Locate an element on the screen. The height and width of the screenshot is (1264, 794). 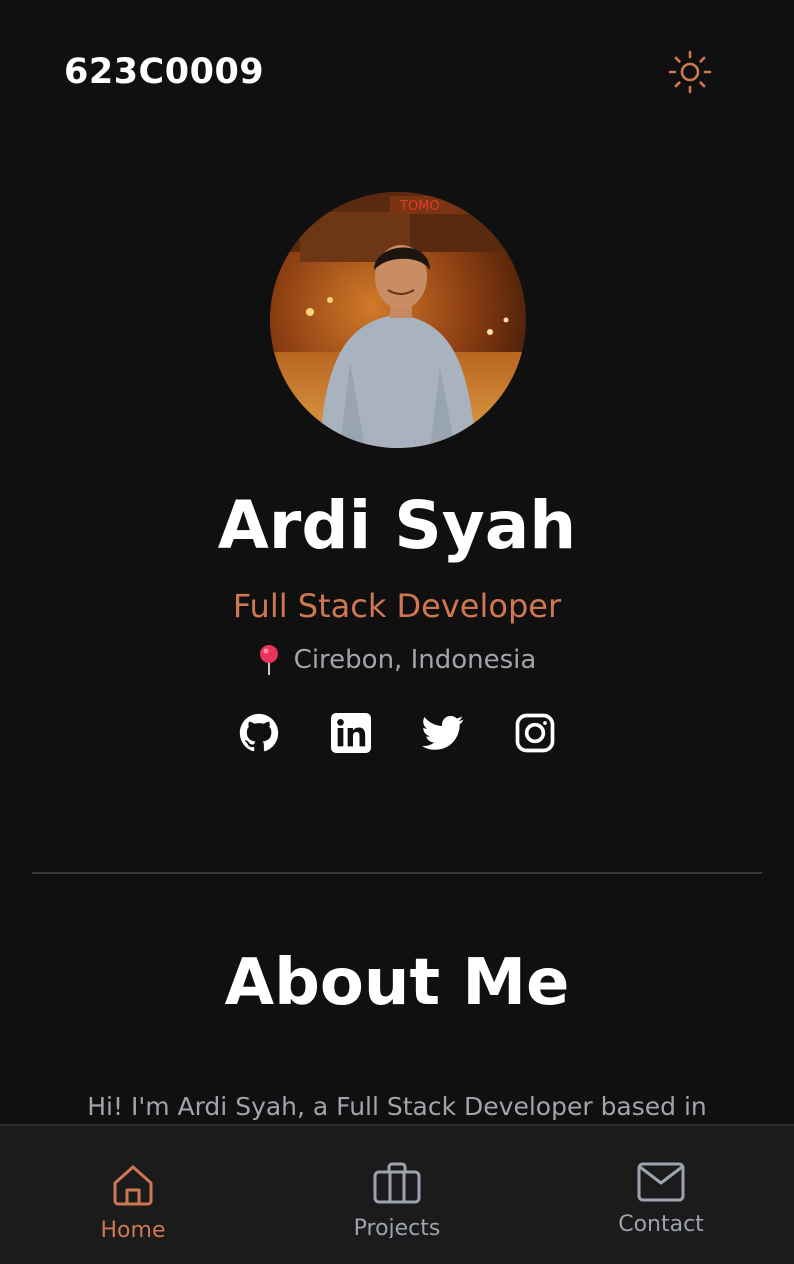
mail-icon is located at coordinates (661, 1182).